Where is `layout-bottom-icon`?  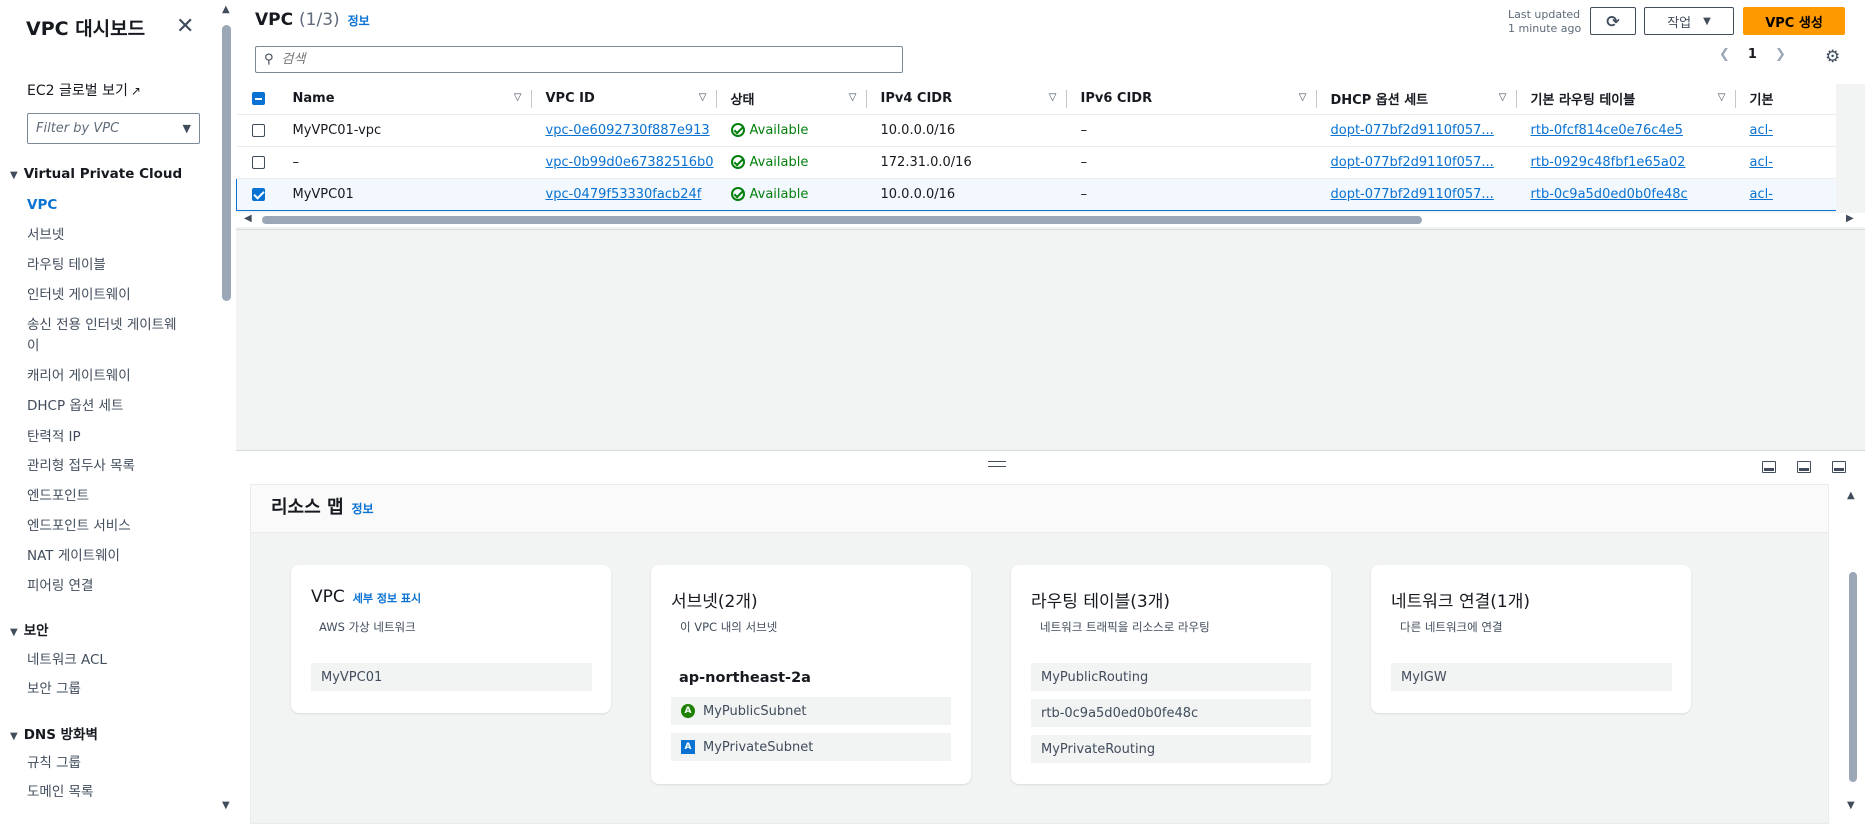 layout-bottom-icon is located at coordinates (1769, 467).